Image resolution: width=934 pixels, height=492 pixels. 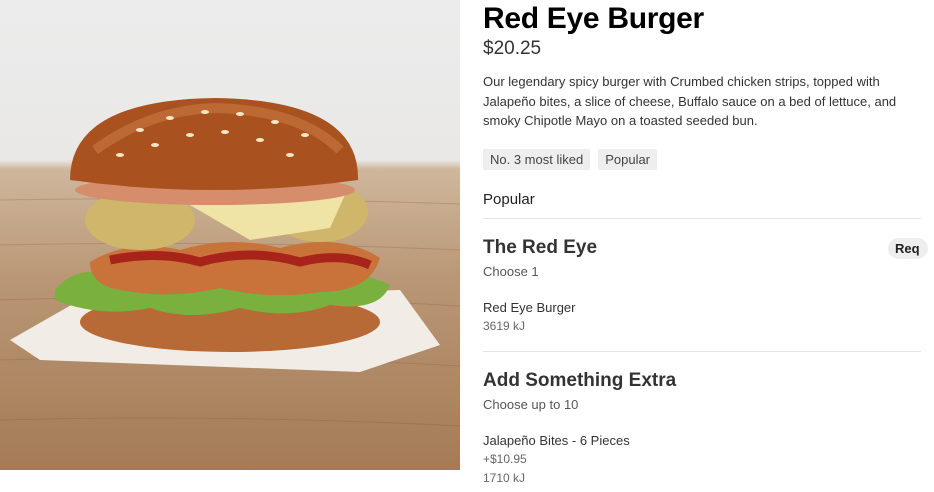 What do you see at coordinates (540, 247) in the screenshot?
I see `group-title-the-red-eye: The Red Eye` at bounding box center [540, 247].